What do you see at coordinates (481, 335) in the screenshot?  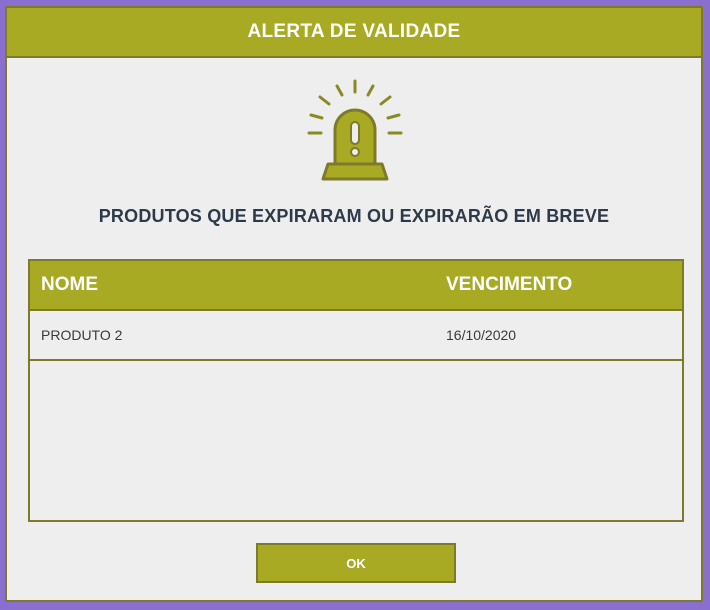 I see `cell-vencimento: 16/10/2020` at bounding box center [481, 335].